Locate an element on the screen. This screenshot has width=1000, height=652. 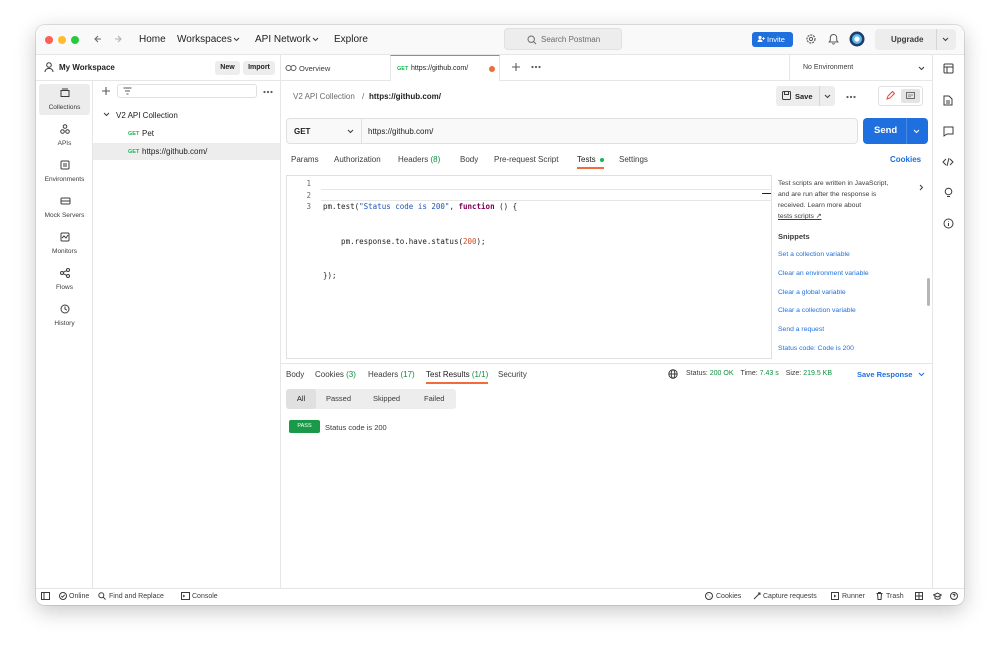
cookies-link: Cookies is located at coordinates (905, 159).